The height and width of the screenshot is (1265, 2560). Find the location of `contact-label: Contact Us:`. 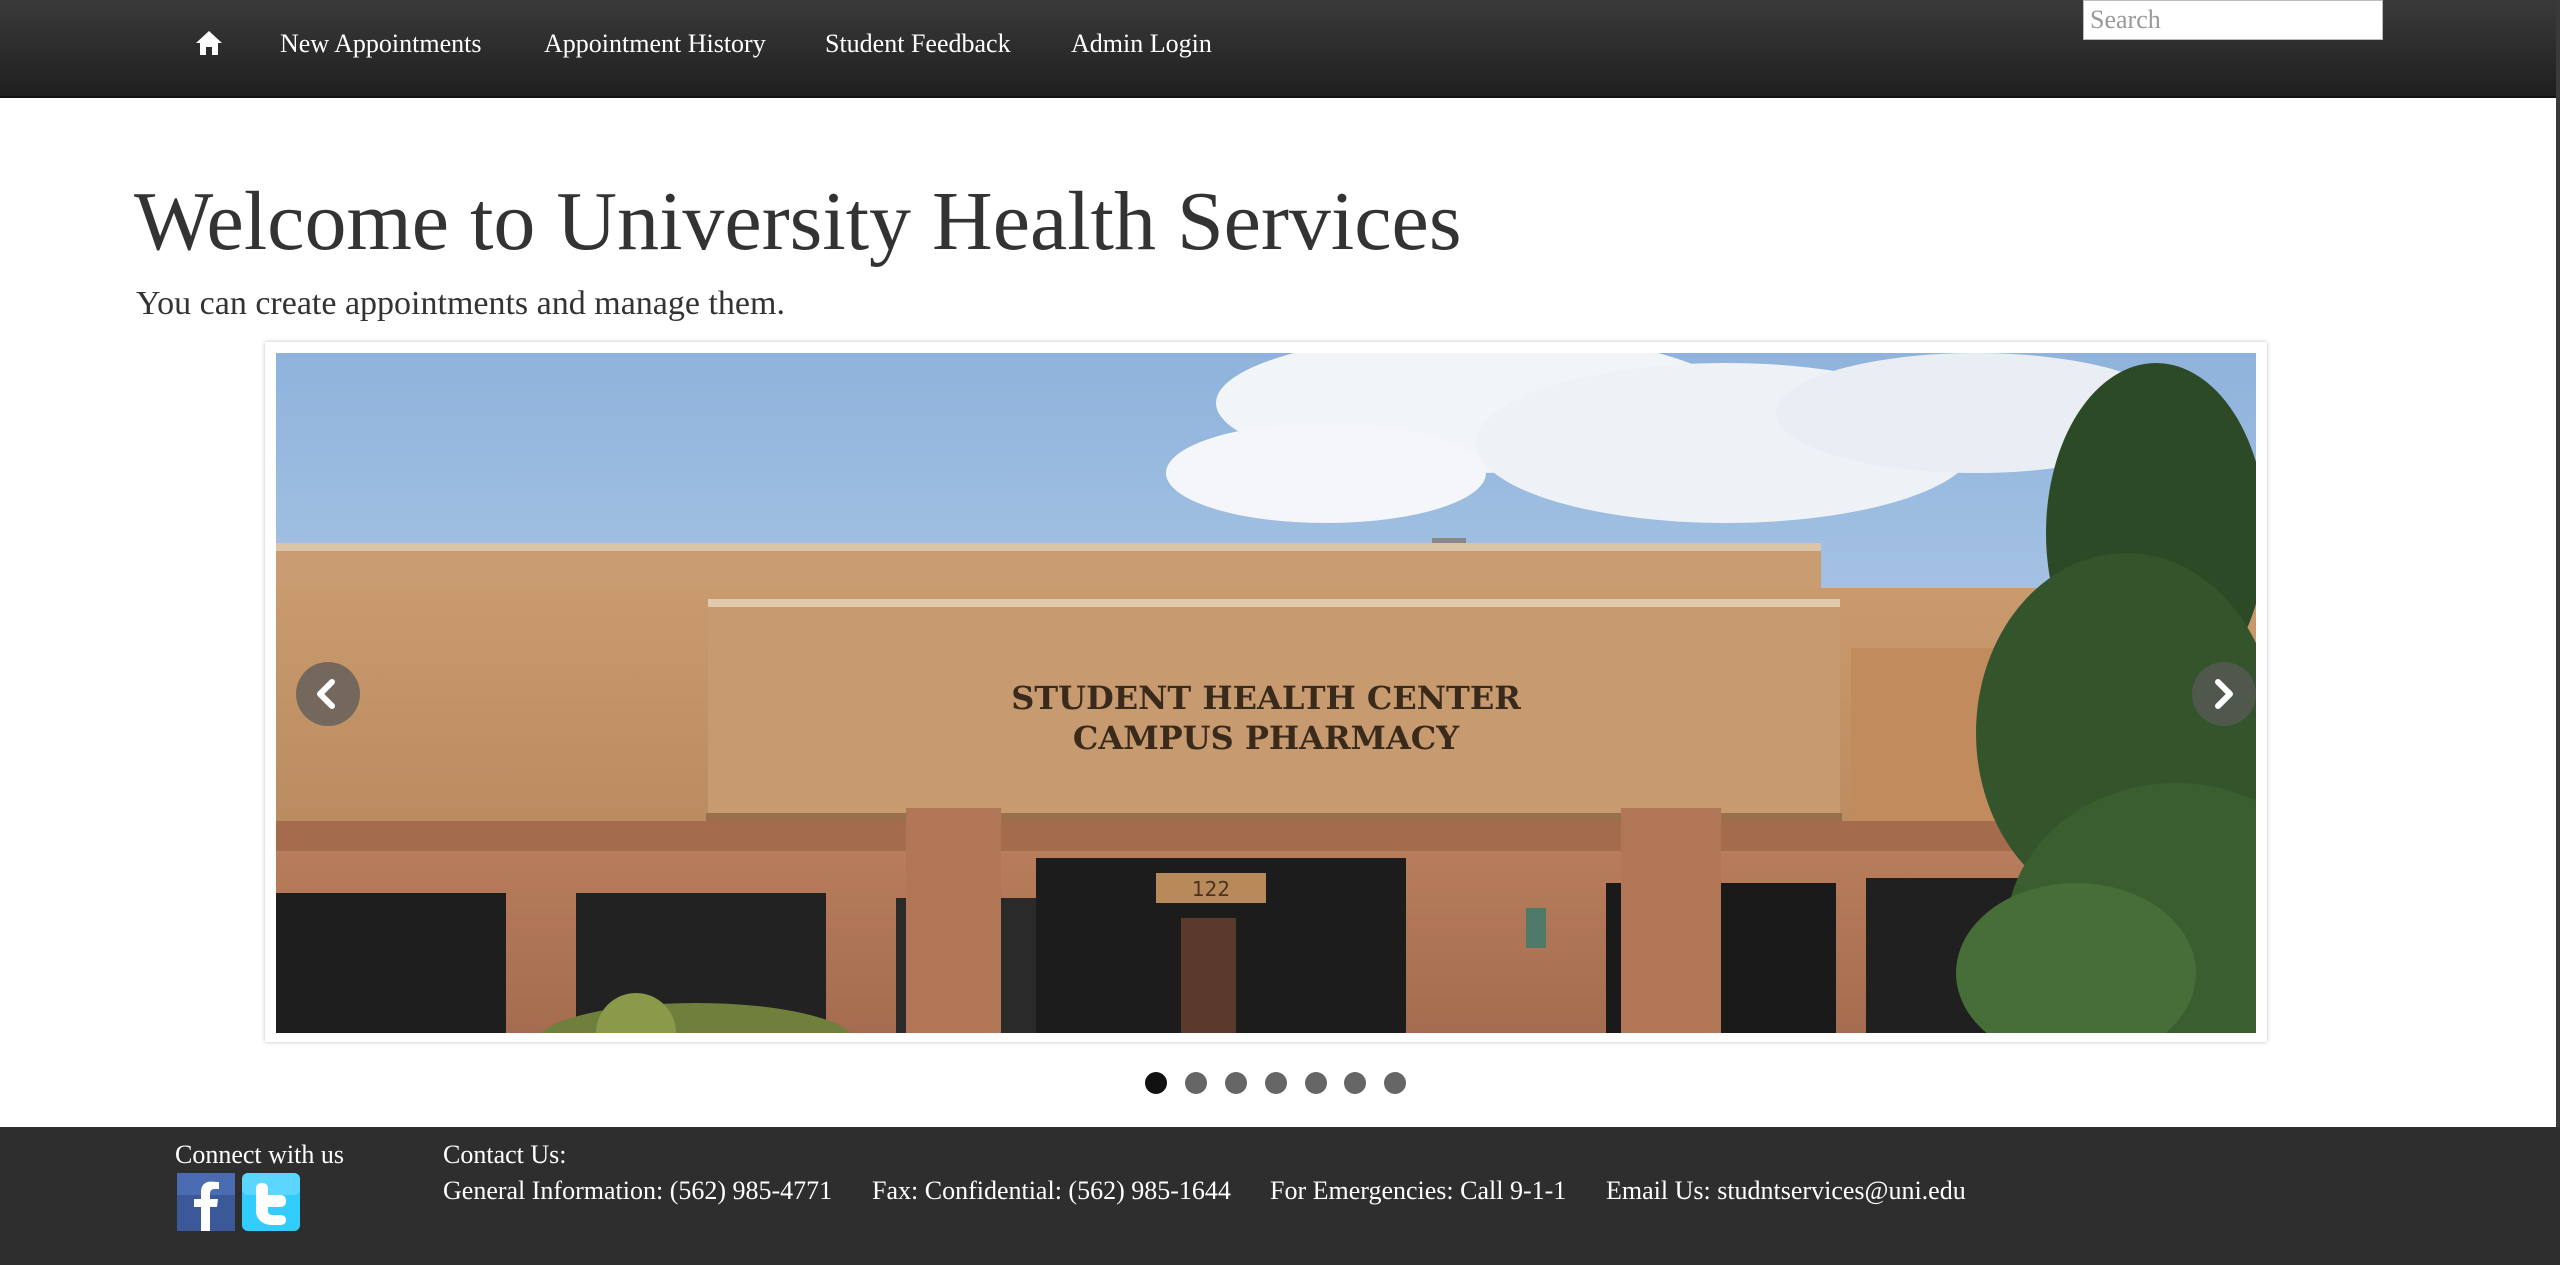

contact-label: Contact Us: is located at coordinates (505, 1154).